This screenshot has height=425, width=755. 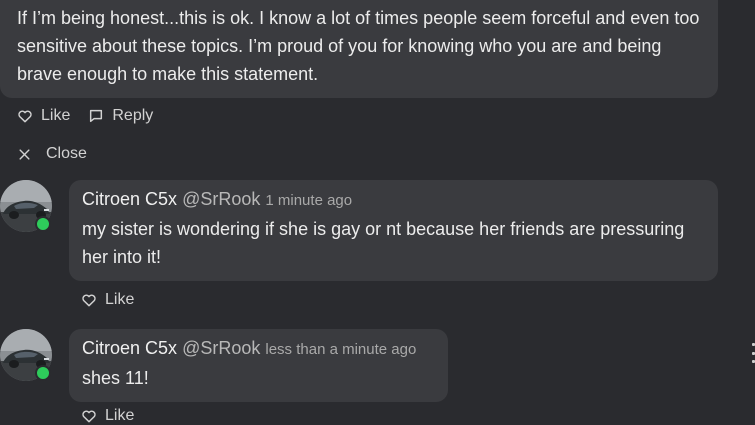 What do you see at coordinates (66, 153) in the screenshot?
I see `close-label: Close` at bounding box center [66, 153].